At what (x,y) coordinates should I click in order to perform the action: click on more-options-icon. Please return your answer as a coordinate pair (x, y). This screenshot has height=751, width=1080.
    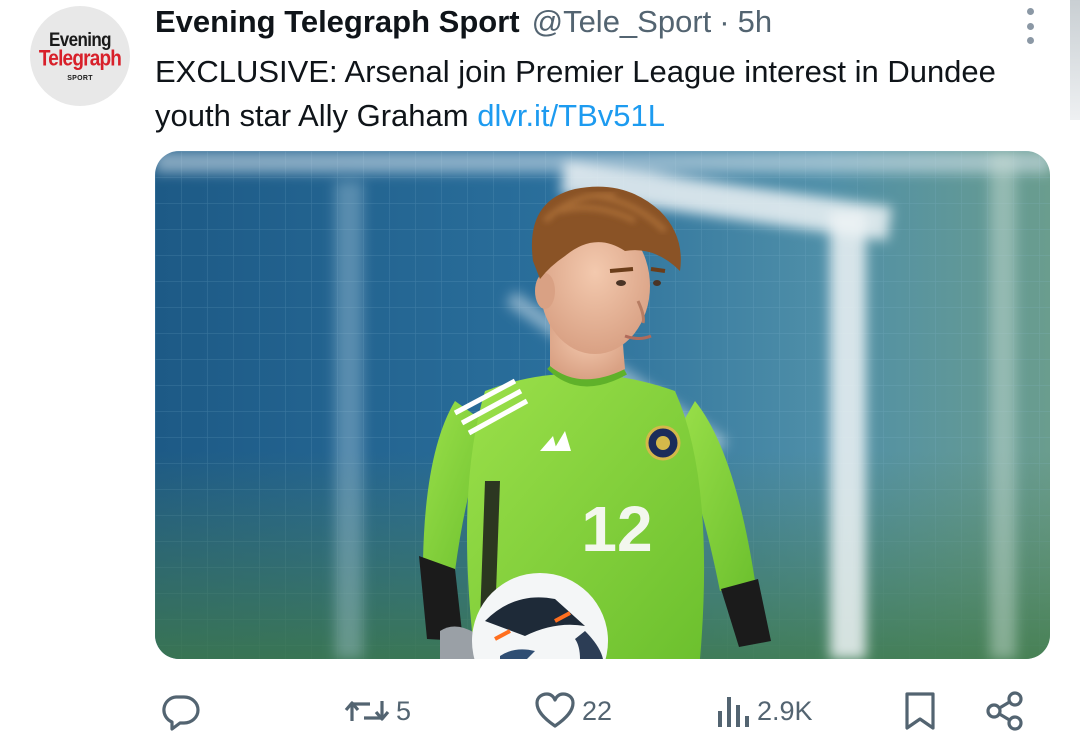
    Looking at the image, I should click on (1030, 26).